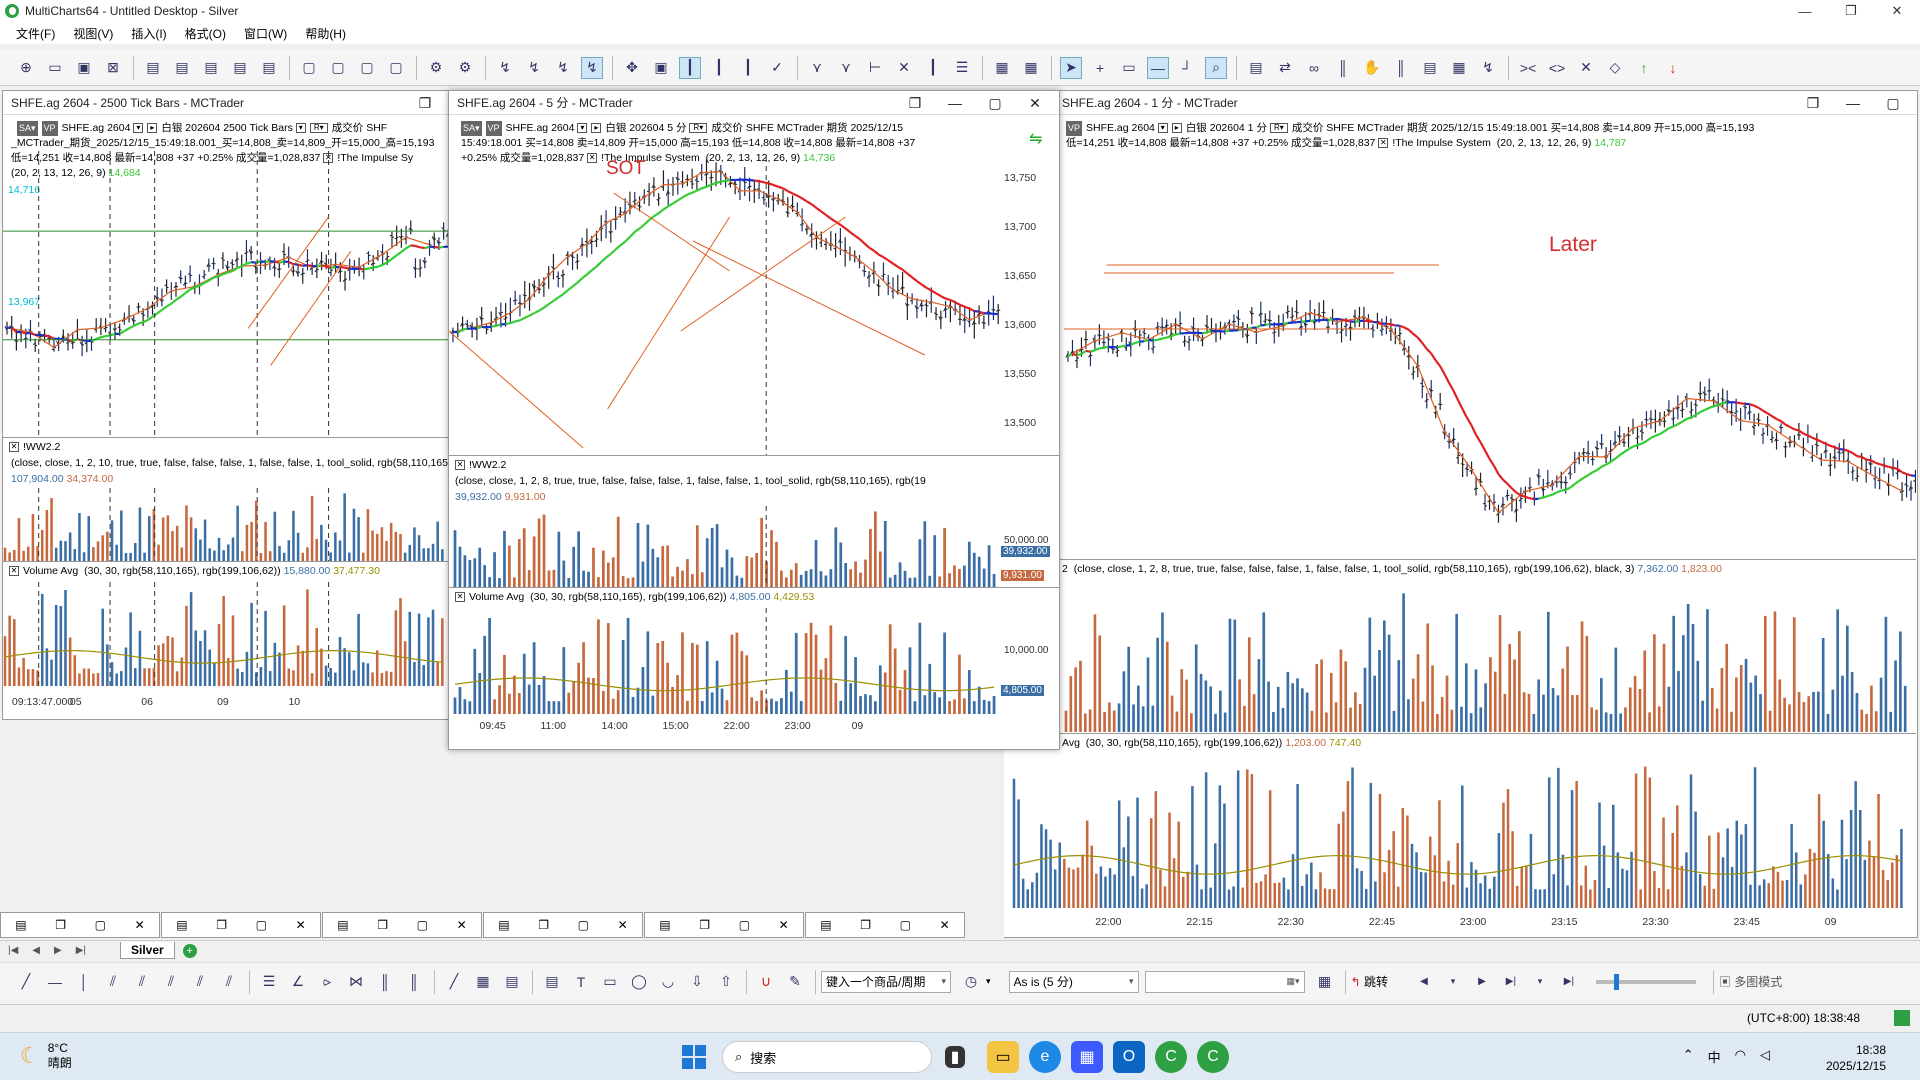 The width and height of the screenshot is (1920, 1080). I want to click on multicharts-icon: C, so click(1171, 1057).